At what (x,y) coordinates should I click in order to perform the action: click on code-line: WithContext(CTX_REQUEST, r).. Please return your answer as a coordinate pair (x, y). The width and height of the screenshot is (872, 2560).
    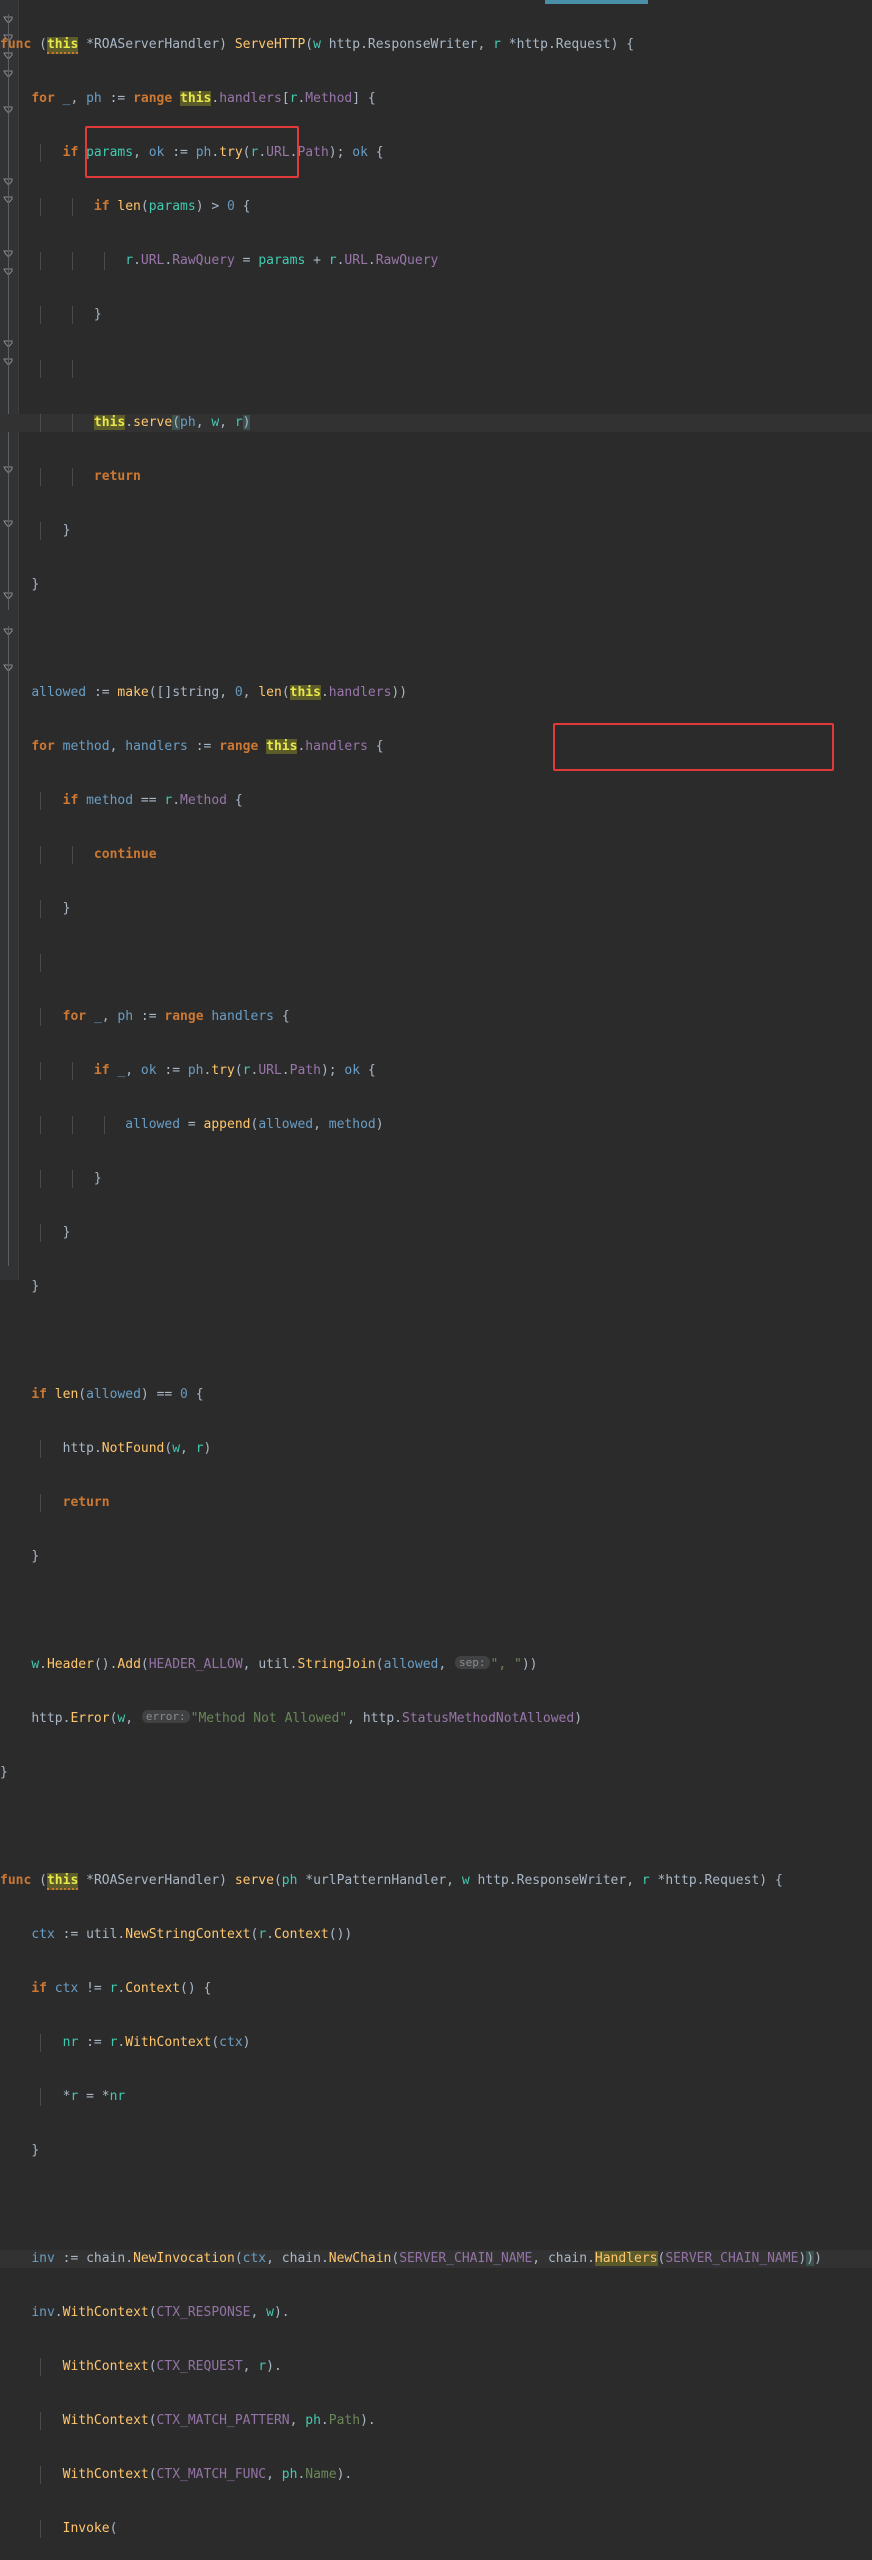
    Looking at the image, I should click on (436, 2367).